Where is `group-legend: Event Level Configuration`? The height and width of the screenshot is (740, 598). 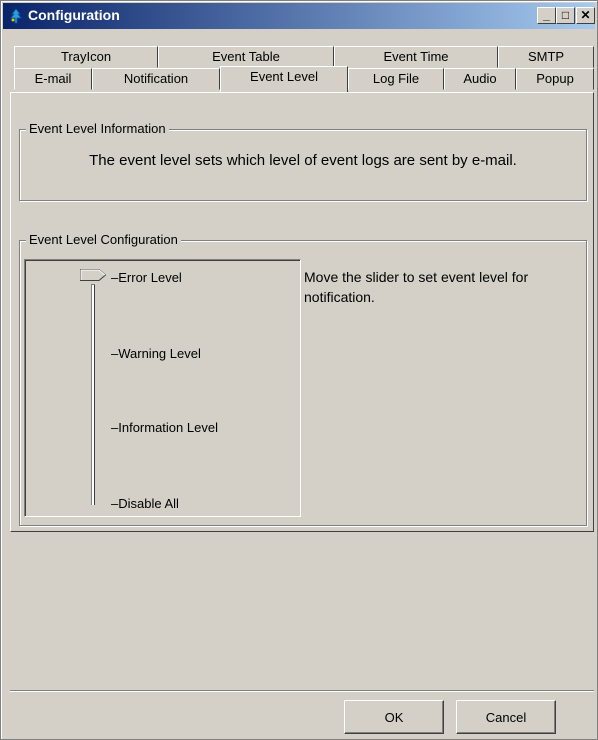
group-legend: Event Level Configuration is located at coordinates (103, 239).